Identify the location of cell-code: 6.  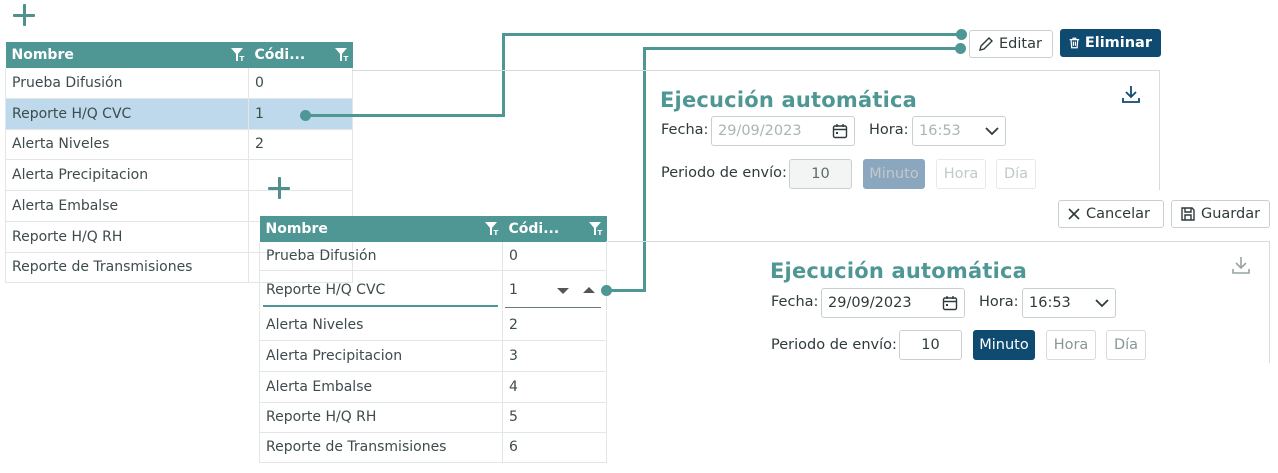
(554, 447).